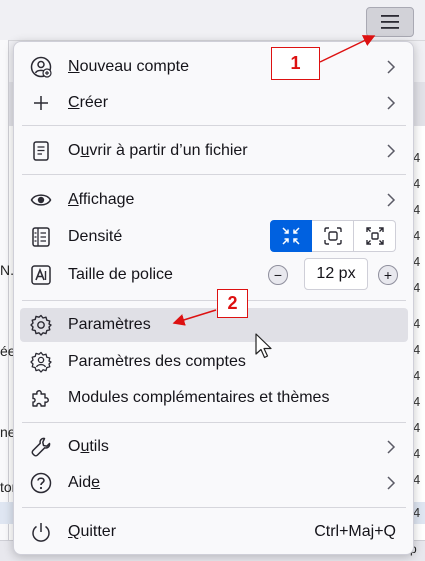 The width and height of the screenshot is (425, 561). What do you see at coordinates (263, 346) in the screenshot?
I see `mouse-cursor-icon` at bounding box center [263, 346].